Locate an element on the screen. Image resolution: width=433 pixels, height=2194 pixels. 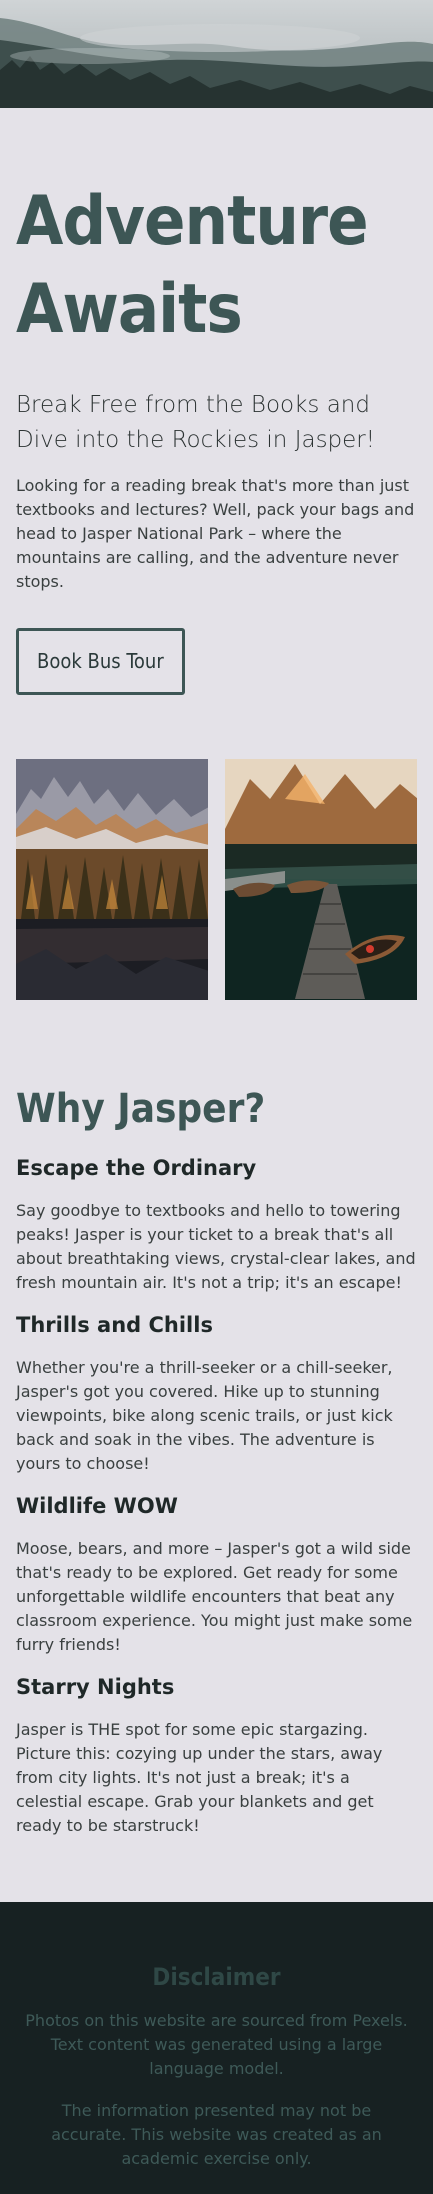
section-heading-escape: Escape the Ordinary is located at coordinates (136, 1168).